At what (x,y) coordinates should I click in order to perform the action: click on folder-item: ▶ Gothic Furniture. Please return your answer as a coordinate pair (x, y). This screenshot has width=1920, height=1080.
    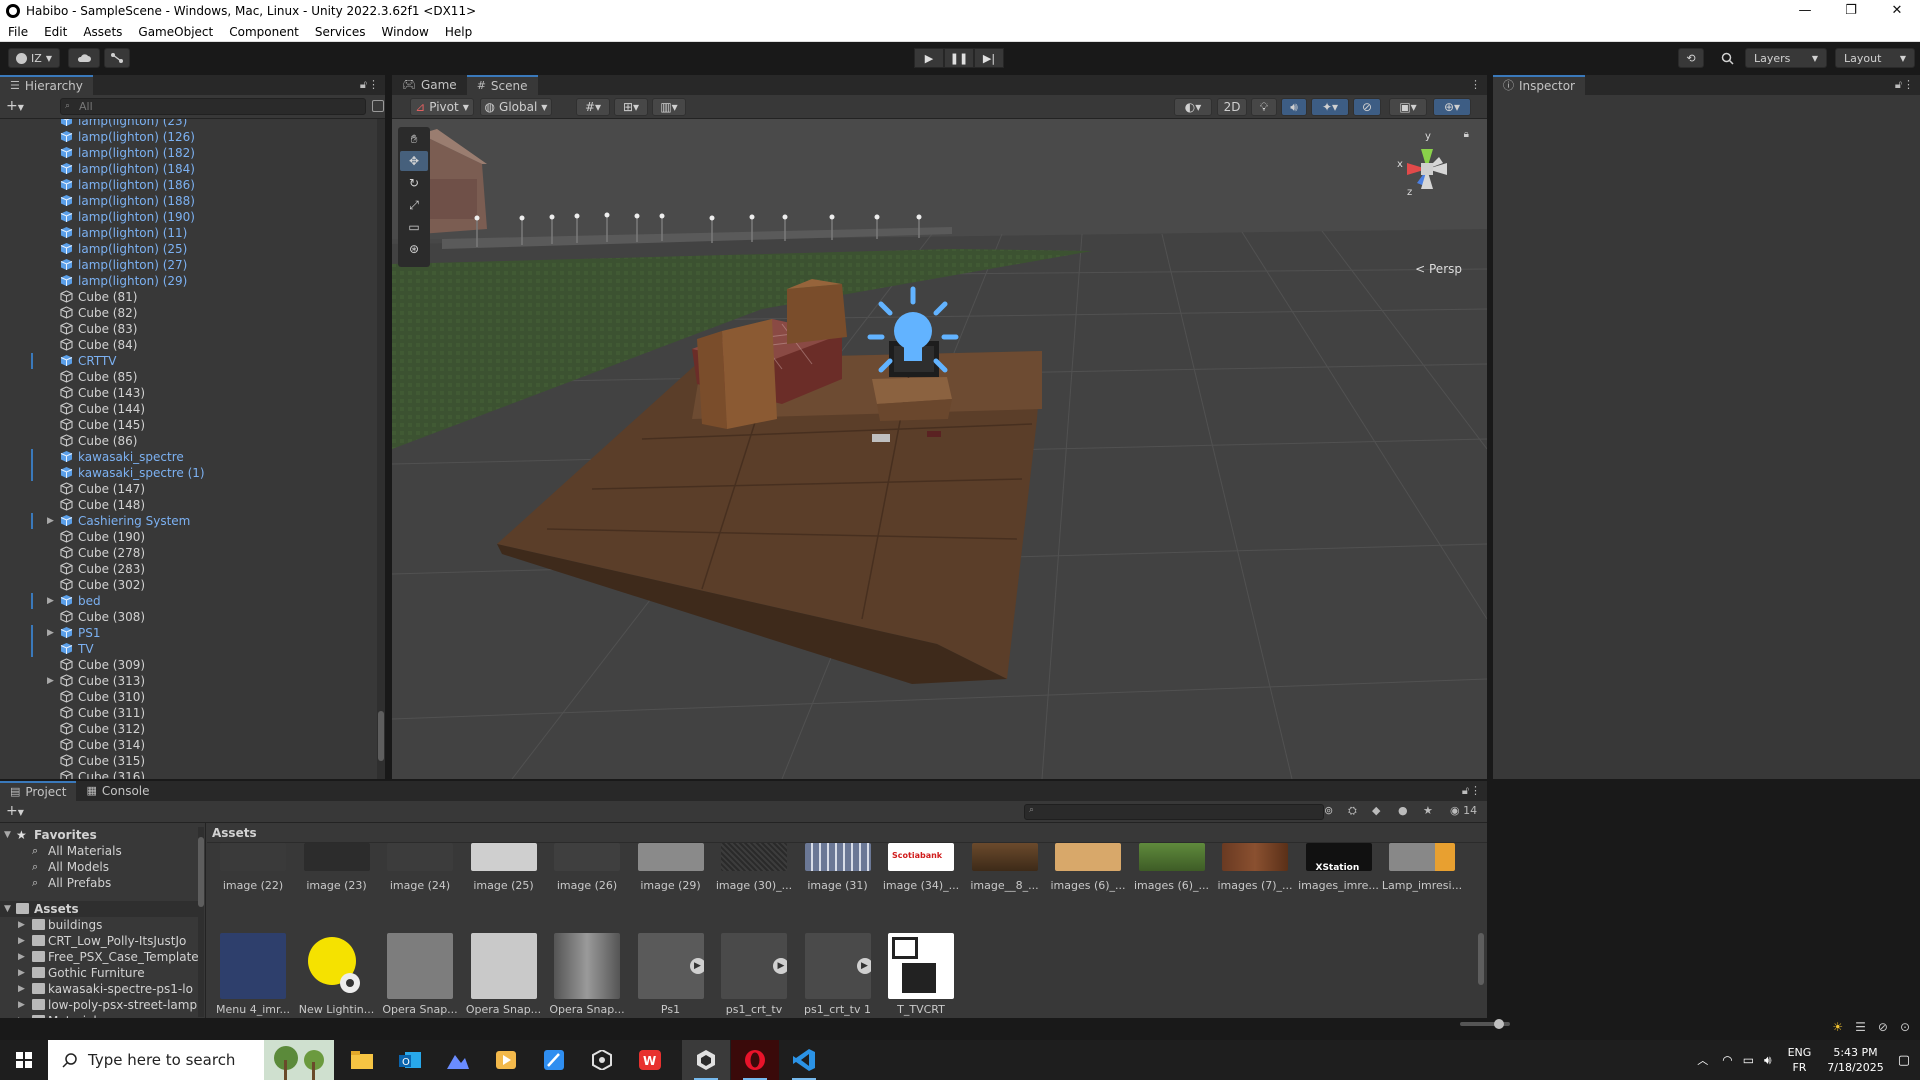
    Looking at the image, I should click on (100, 973).